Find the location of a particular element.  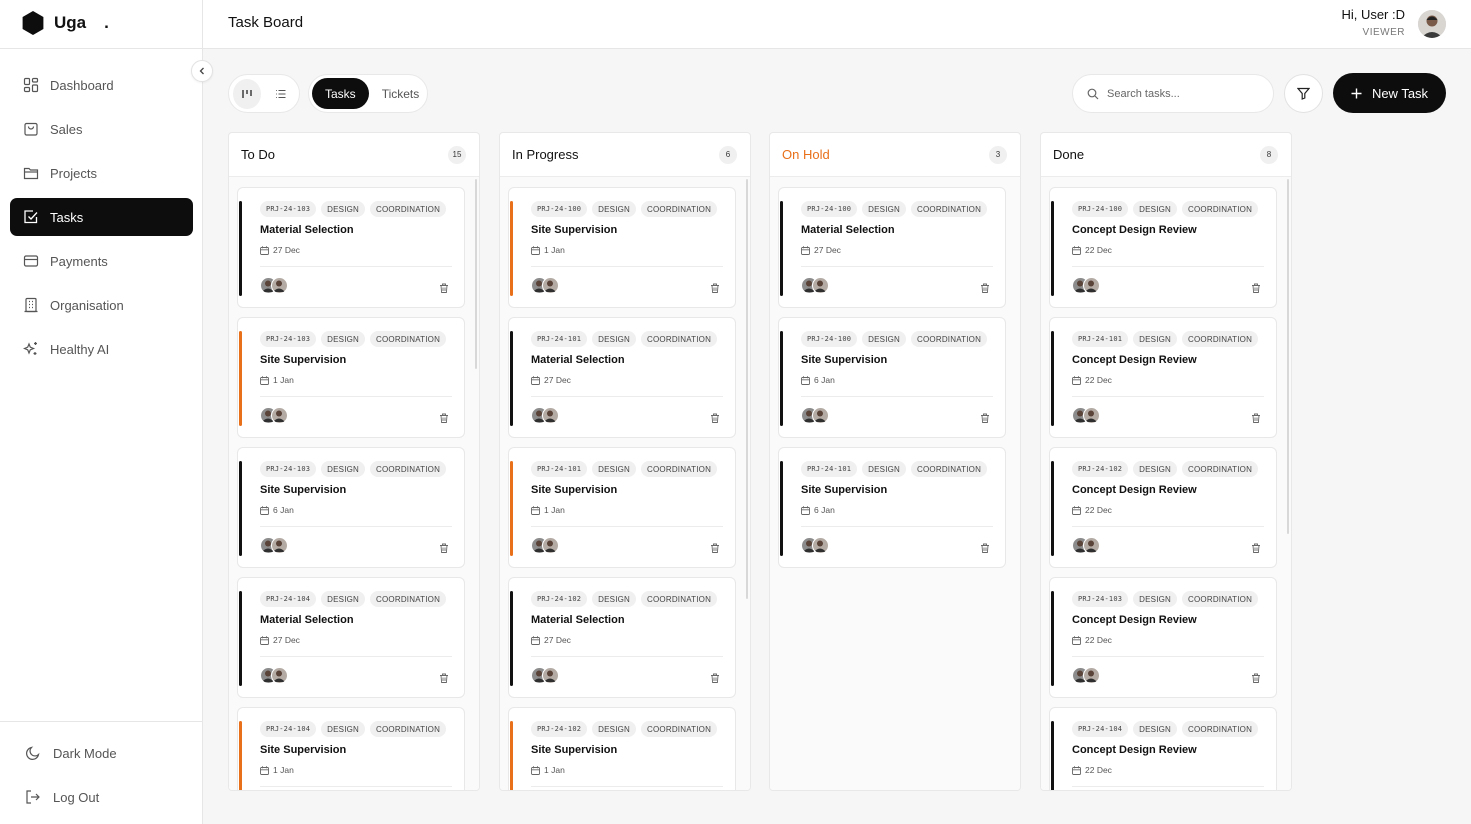

user-avatar is located at coordinates (1432, 24).